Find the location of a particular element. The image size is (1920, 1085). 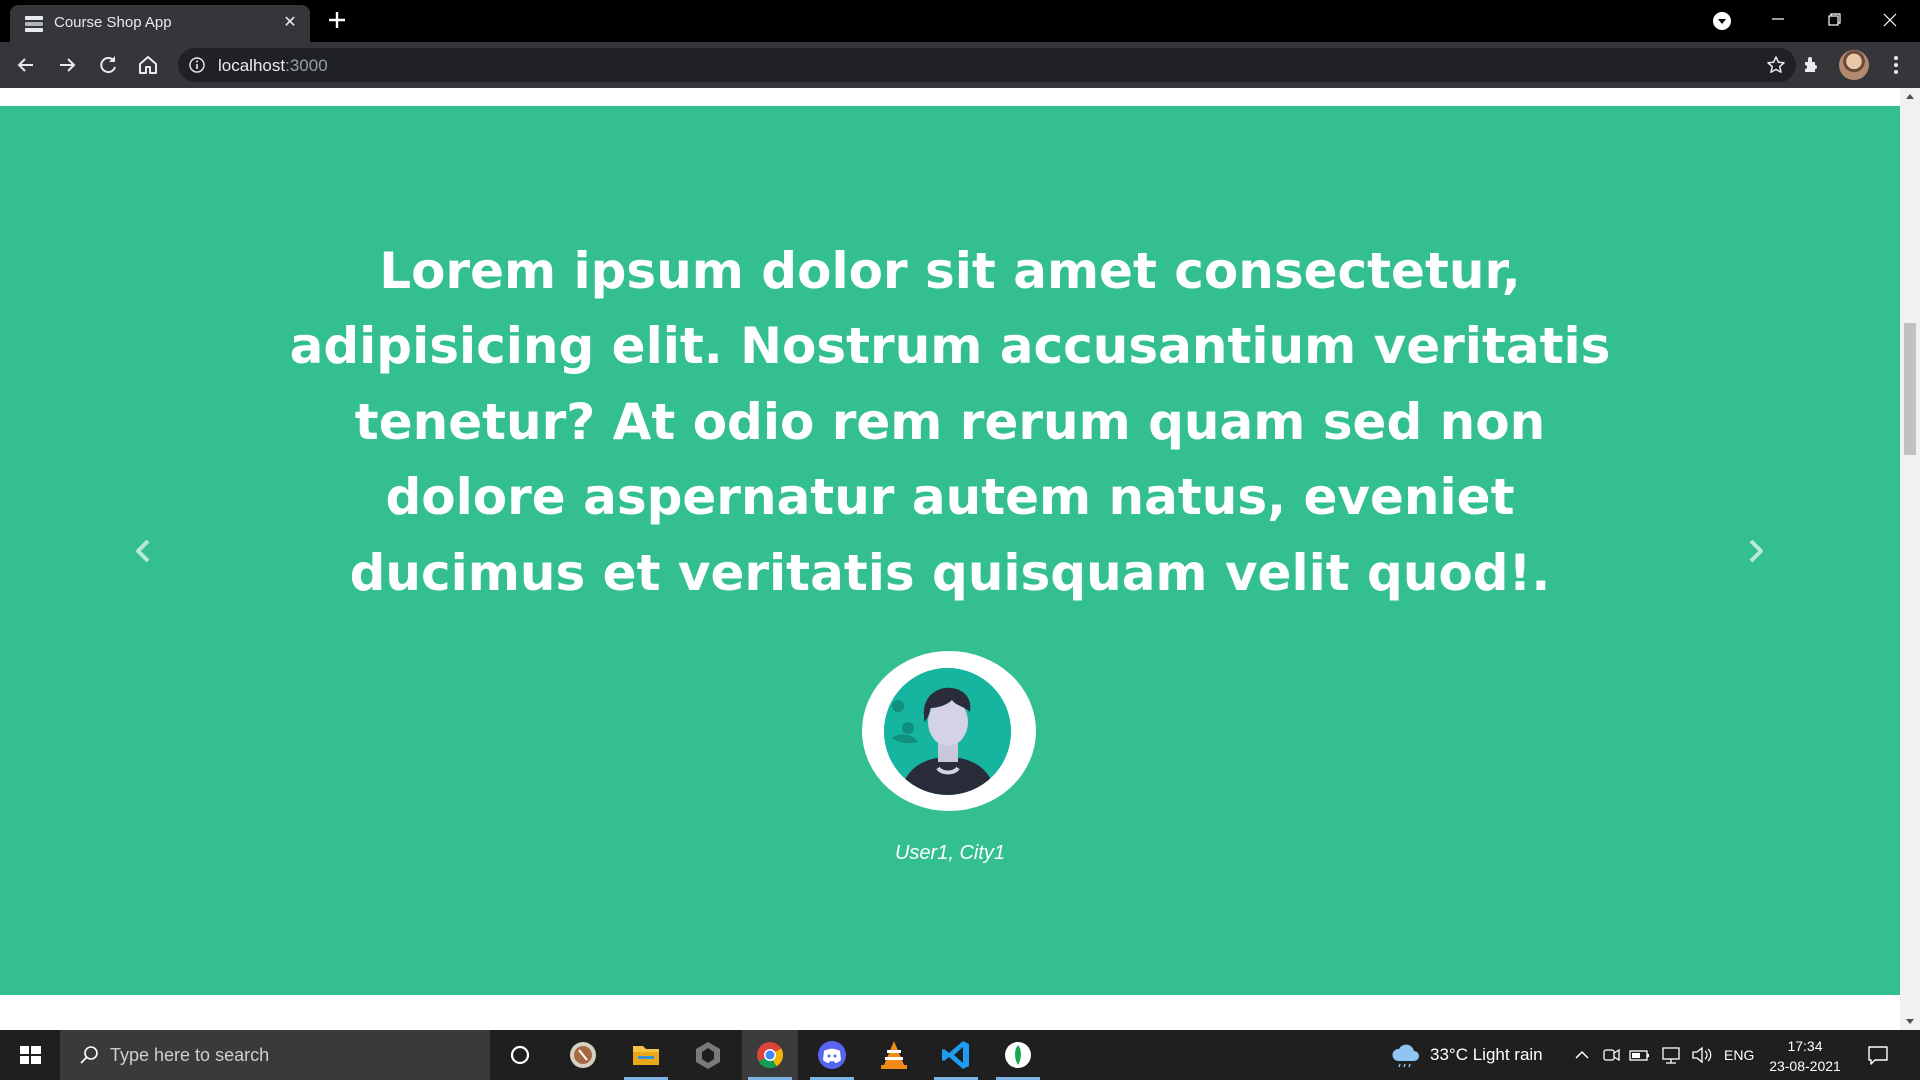

restore-icon is located at coordinates (1834, 21).